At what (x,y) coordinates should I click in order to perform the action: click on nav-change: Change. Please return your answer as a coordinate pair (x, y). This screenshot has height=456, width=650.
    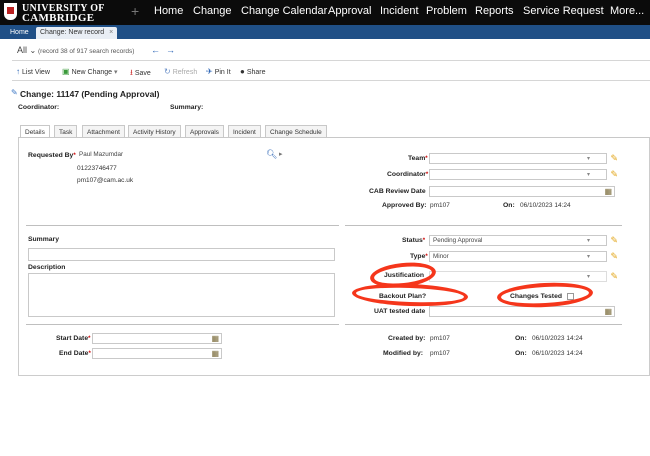
    Looking at the image, I should click on (212, 11).